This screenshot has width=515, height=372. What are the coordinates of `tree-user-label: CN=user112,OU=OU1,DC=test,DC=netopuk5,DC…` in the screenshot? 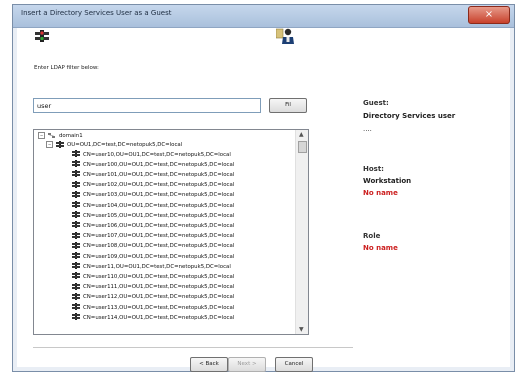 It's located at (159, 297).